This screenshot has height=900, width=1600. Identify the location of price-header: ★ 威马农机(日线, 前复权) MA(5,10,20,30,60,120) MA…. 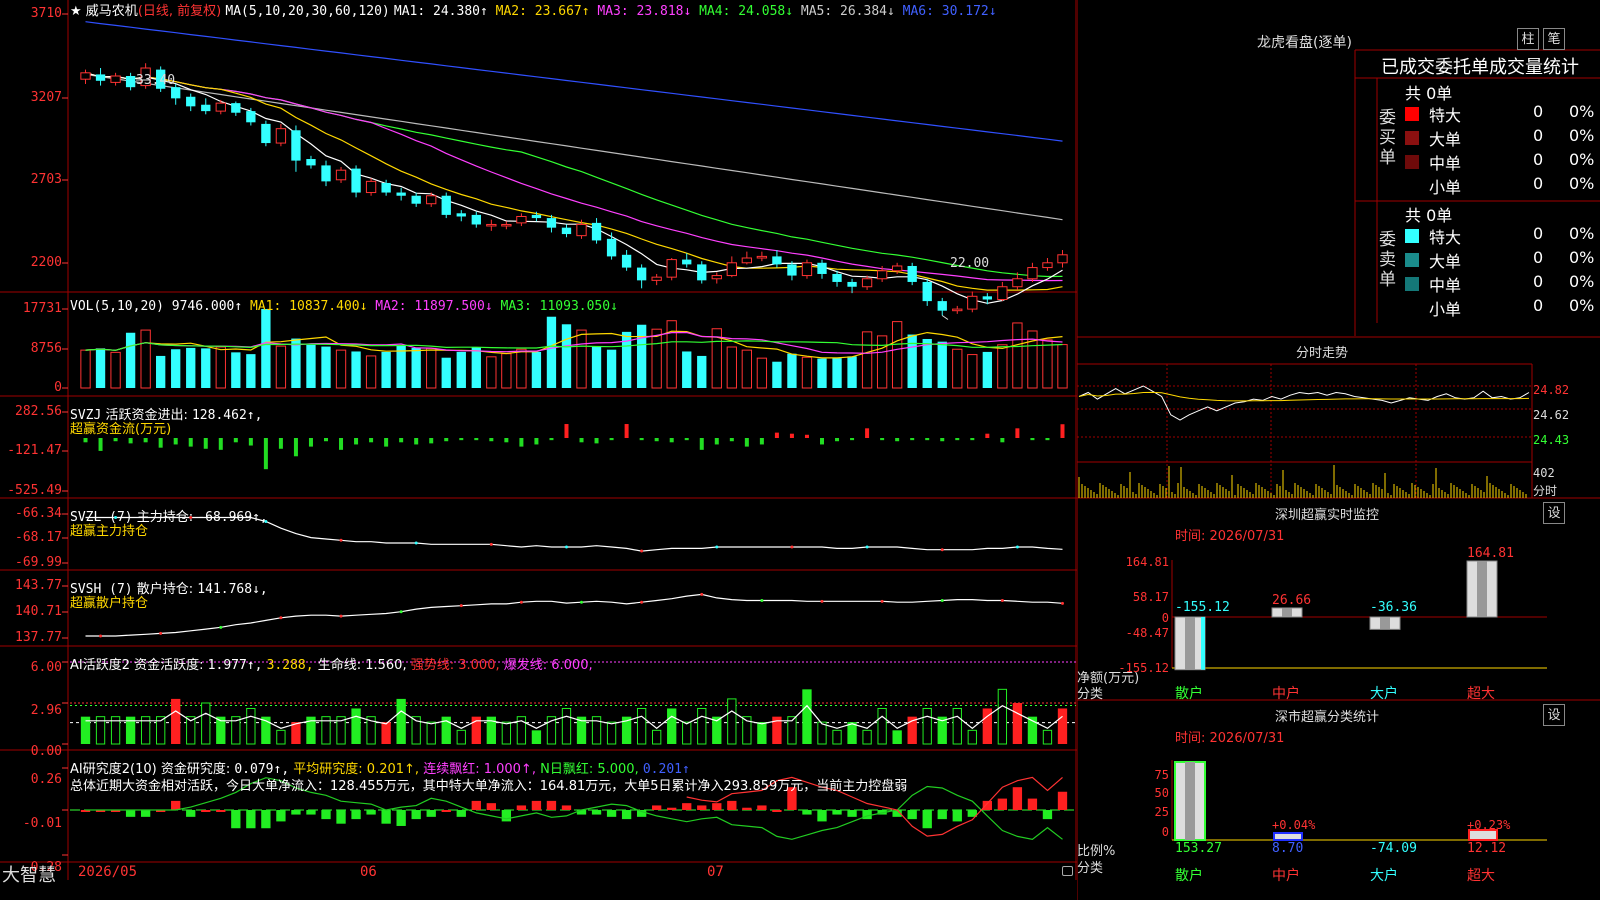
(533, 9).